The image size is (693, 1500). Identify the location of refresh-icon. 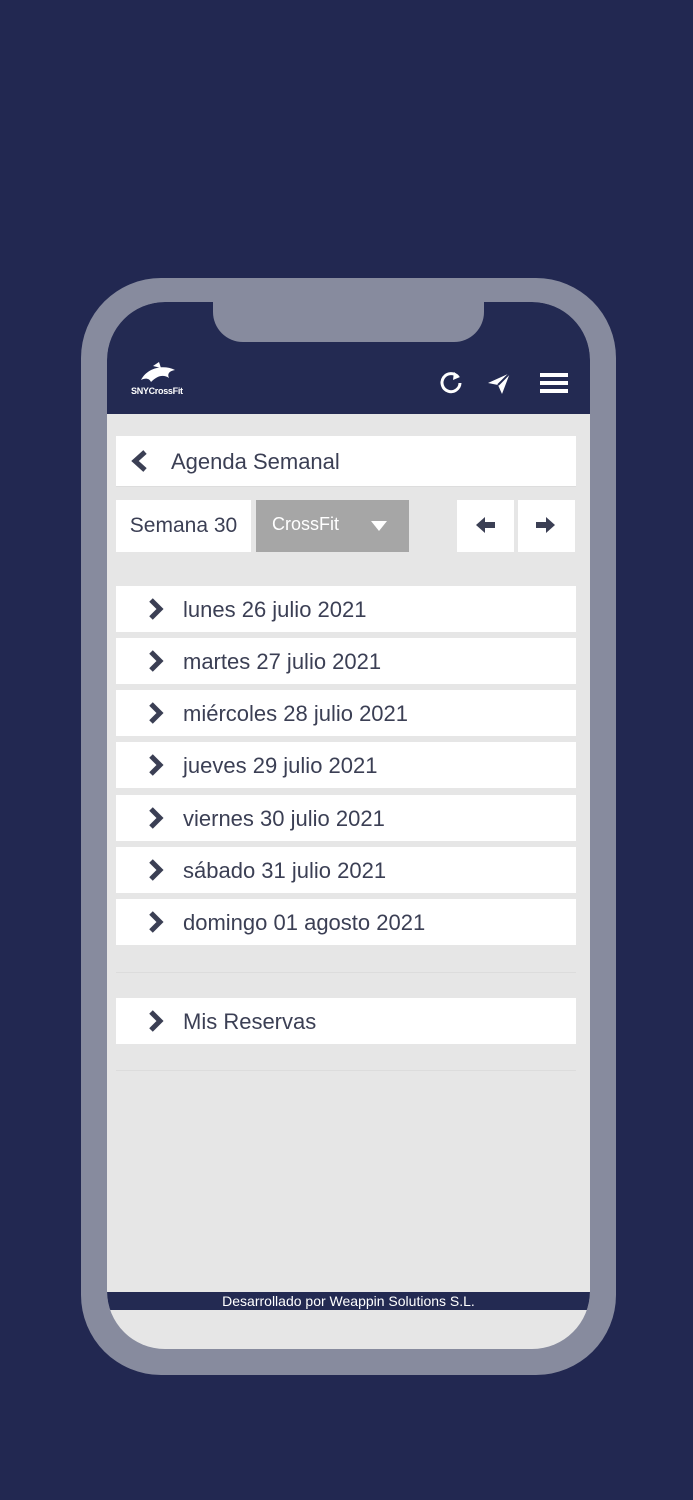
(451, 383).